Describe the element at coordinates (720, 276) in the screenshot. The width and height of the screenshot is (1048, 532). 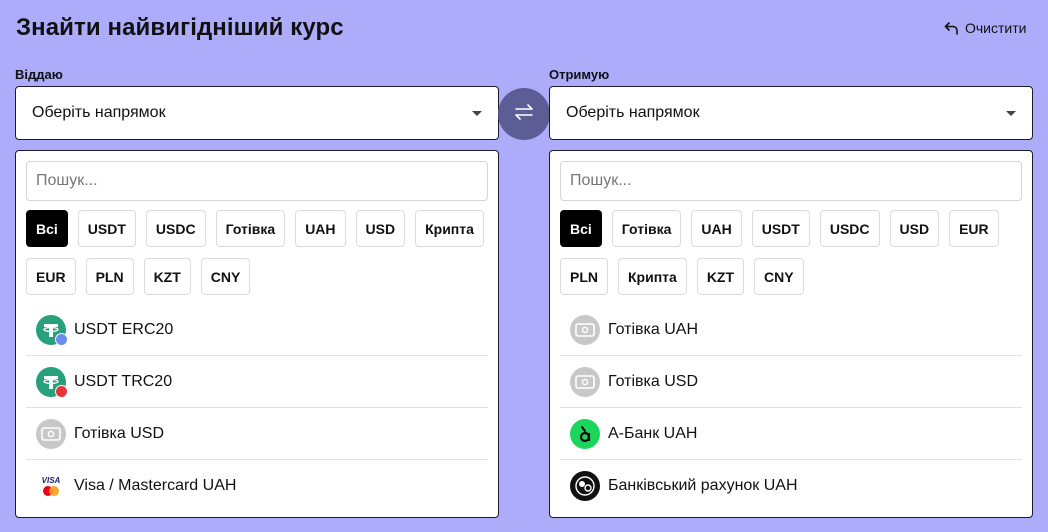
I see `receive-filter-chip: KZT` at that location.